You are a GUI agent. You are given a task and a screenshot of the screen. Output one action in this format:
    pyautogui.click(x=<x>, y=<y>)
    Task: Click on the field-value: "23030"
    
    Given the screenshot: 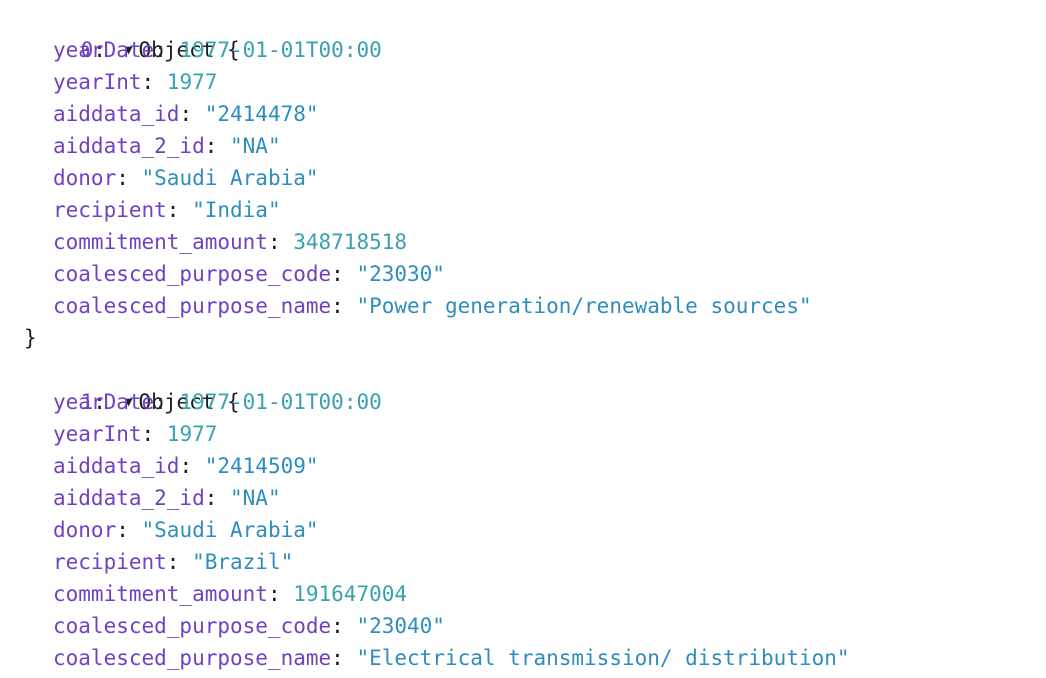 What is the action you would take?
    pyautogui.click(x=400, y=274)
    